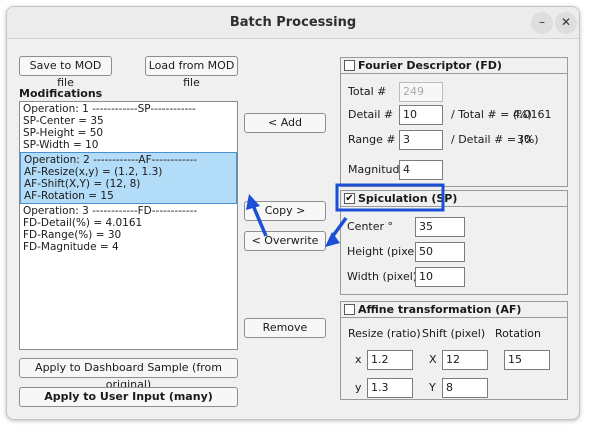 The image size is (590, 428). I want to click on fd-group-header: Fourier Descriptor (FD), so click(454, 66).